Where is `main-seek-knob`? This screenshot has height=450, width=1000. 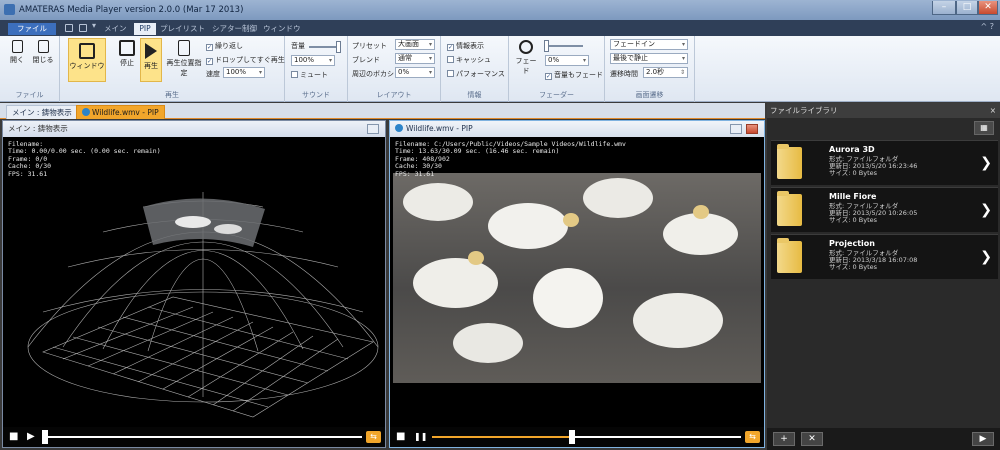 main-seek-knob is located at coordinates (45, 437).